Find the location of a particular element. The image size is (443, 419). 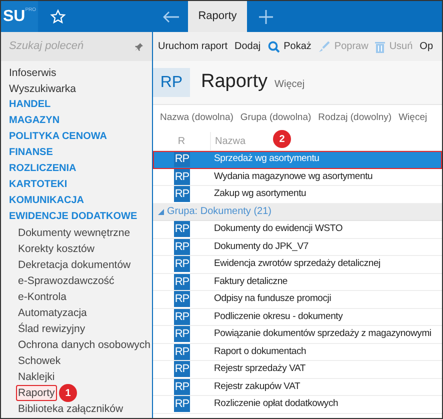

sidebar-item: Dokumenty wewnętrzne is located at coordinates (74, 233).